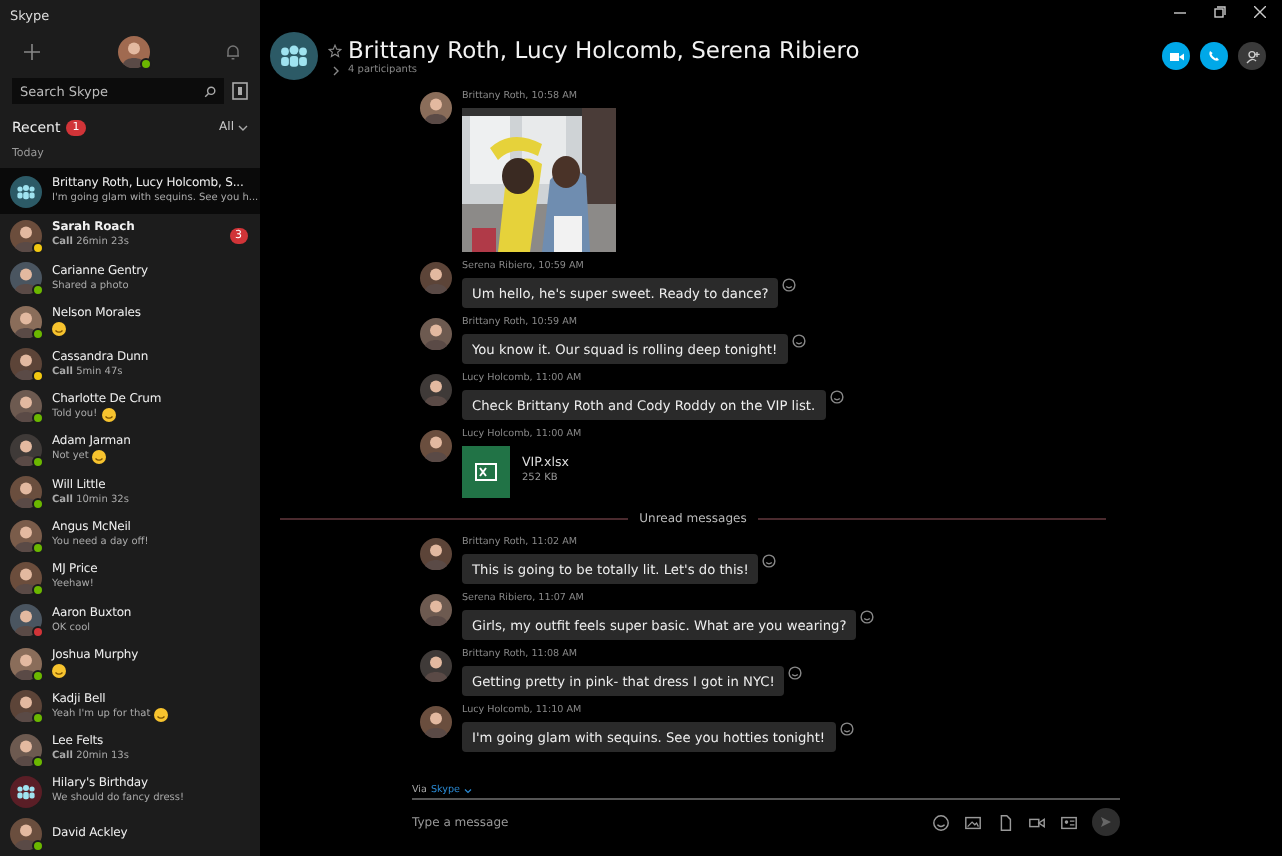  What do you see at coordinates (941, 822) in the screenshot?
I see `emoji-button` at bounding box center [941, 822].